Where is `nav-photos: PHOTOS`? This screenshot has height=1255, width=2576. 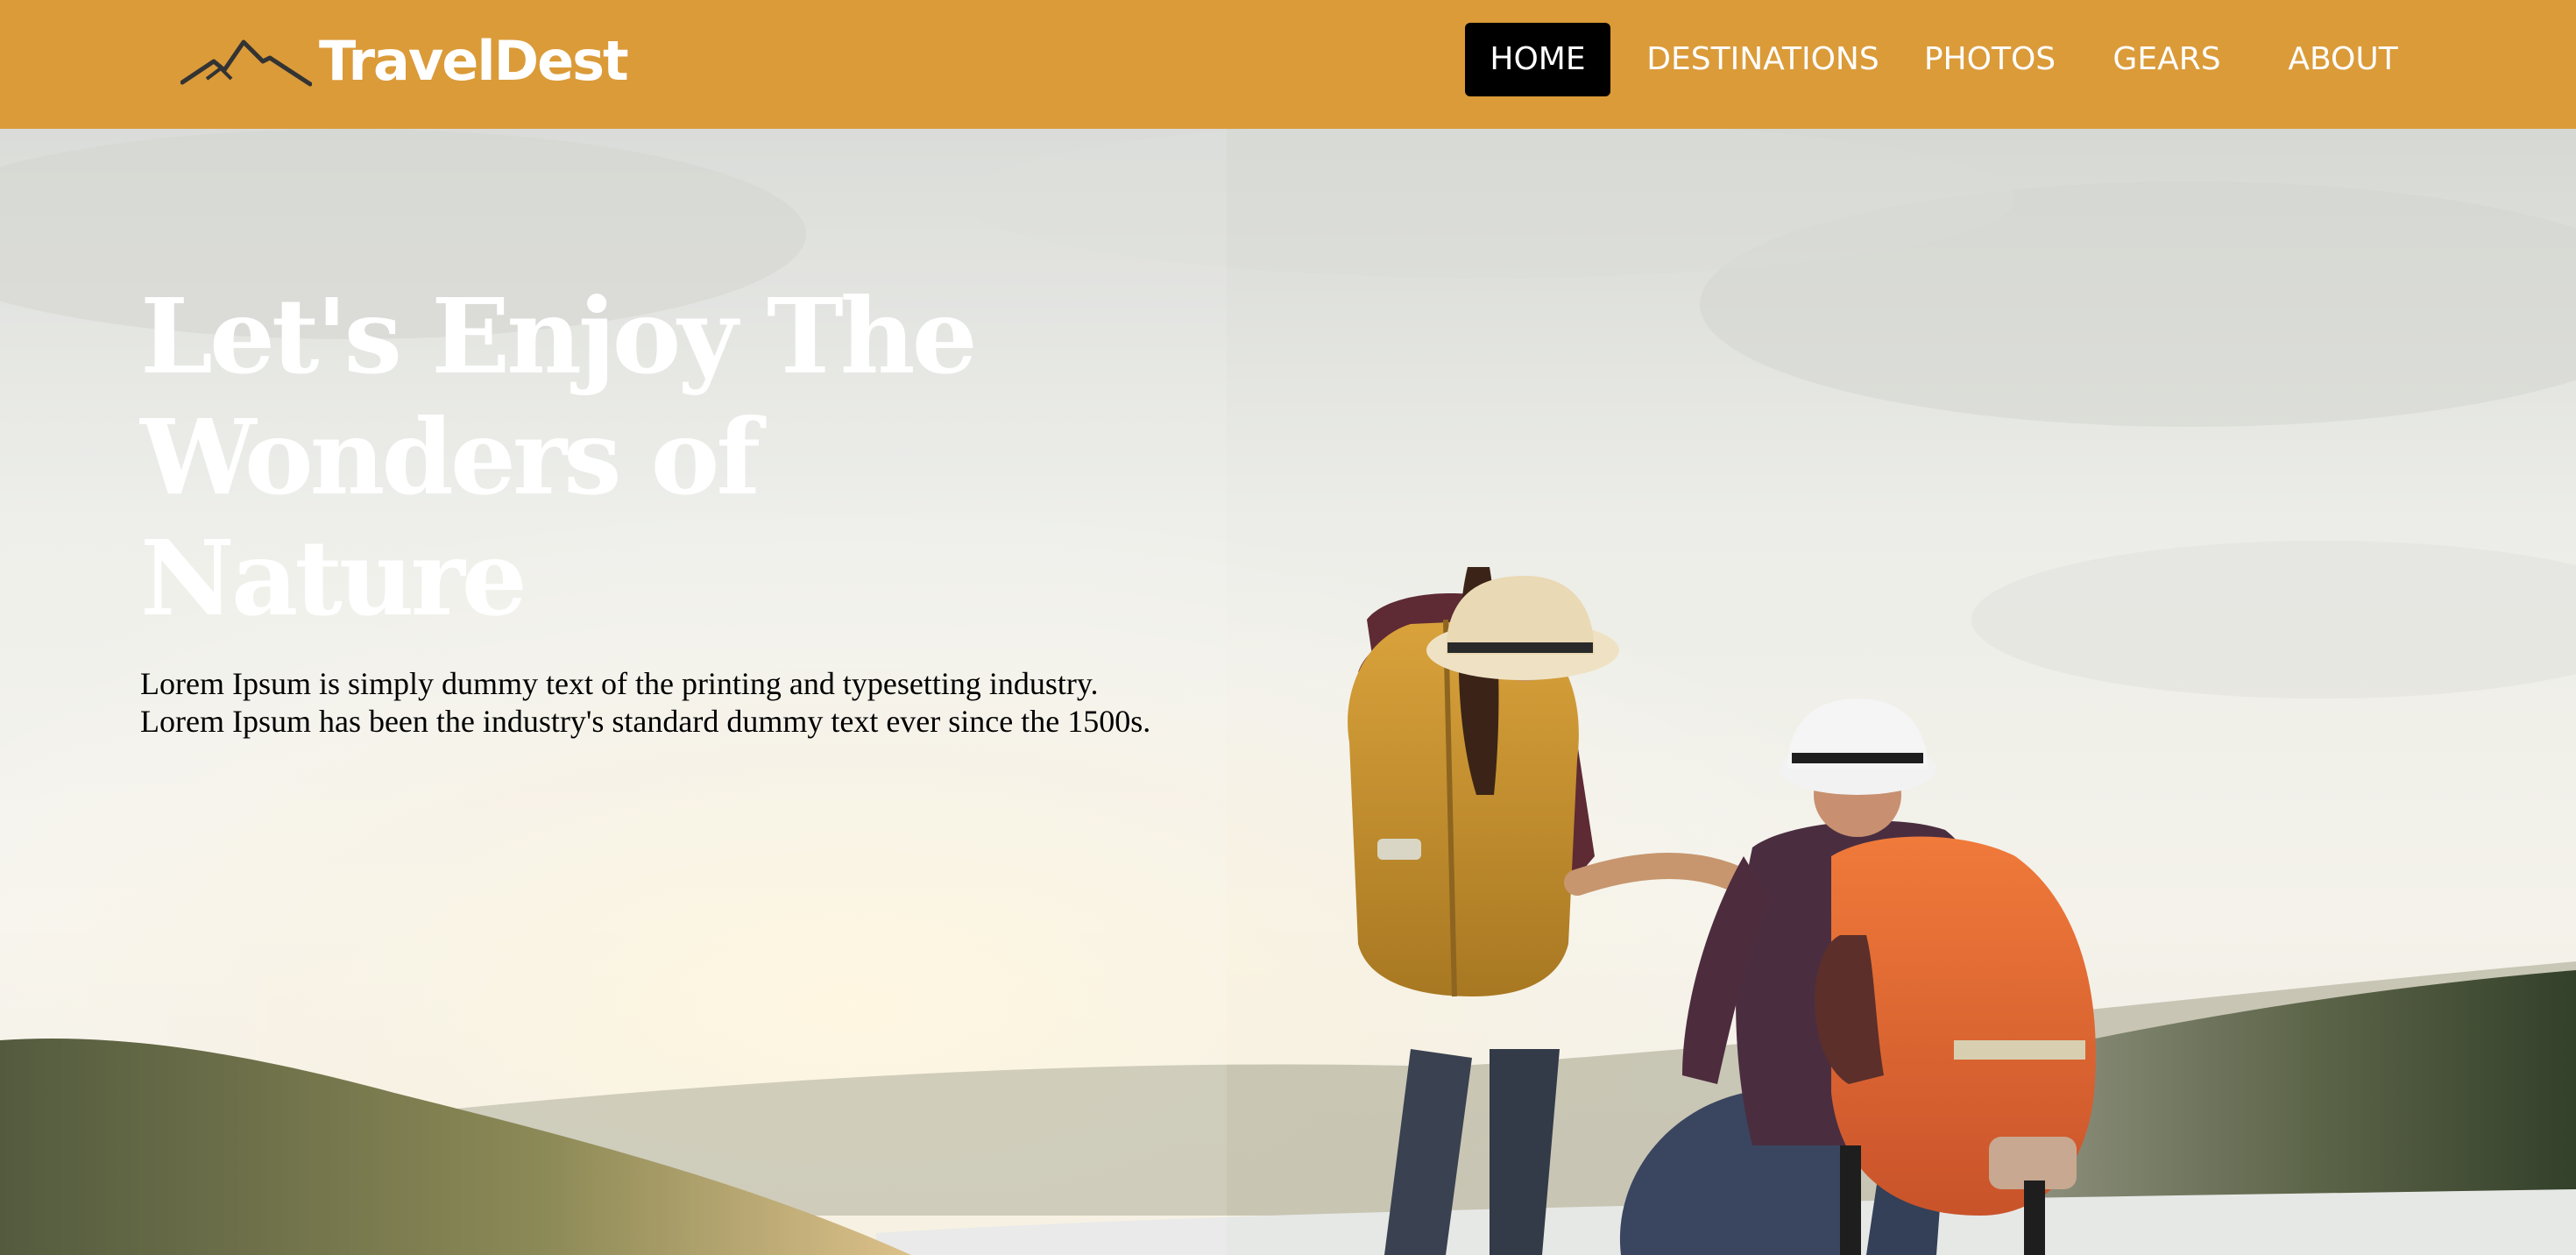 nav-photos: PHOTOS is located at coordinates (1990, 59).